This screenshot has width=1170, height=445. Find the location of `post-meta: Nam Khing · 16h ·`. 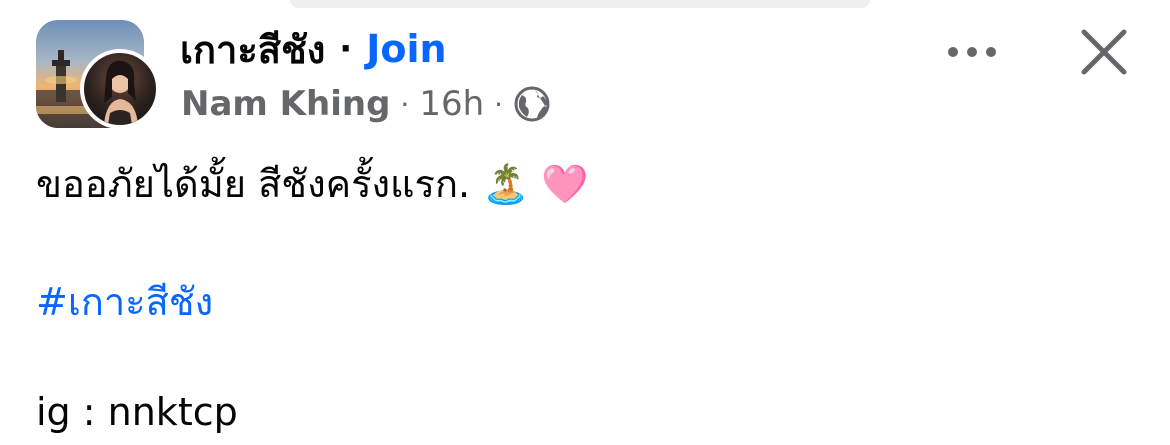

post-meta: Nam Khing · 16h · is located at coordinates (366, 104).